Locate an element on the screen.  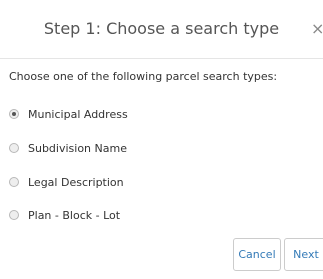
option-legal-description: Legal Description is located at coordinates (66, 182).